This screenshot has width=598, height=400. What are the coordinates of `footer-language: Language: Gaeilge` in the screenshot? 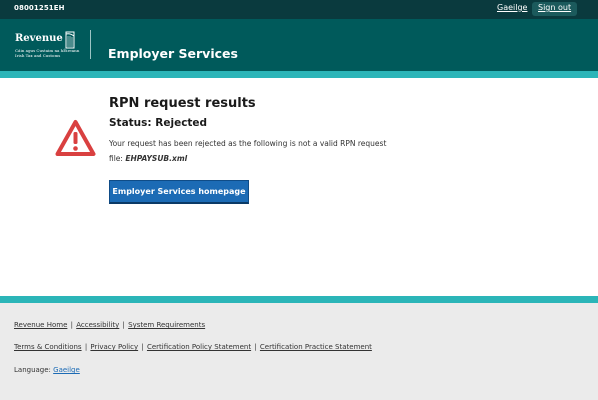 It's located at (47, 370).